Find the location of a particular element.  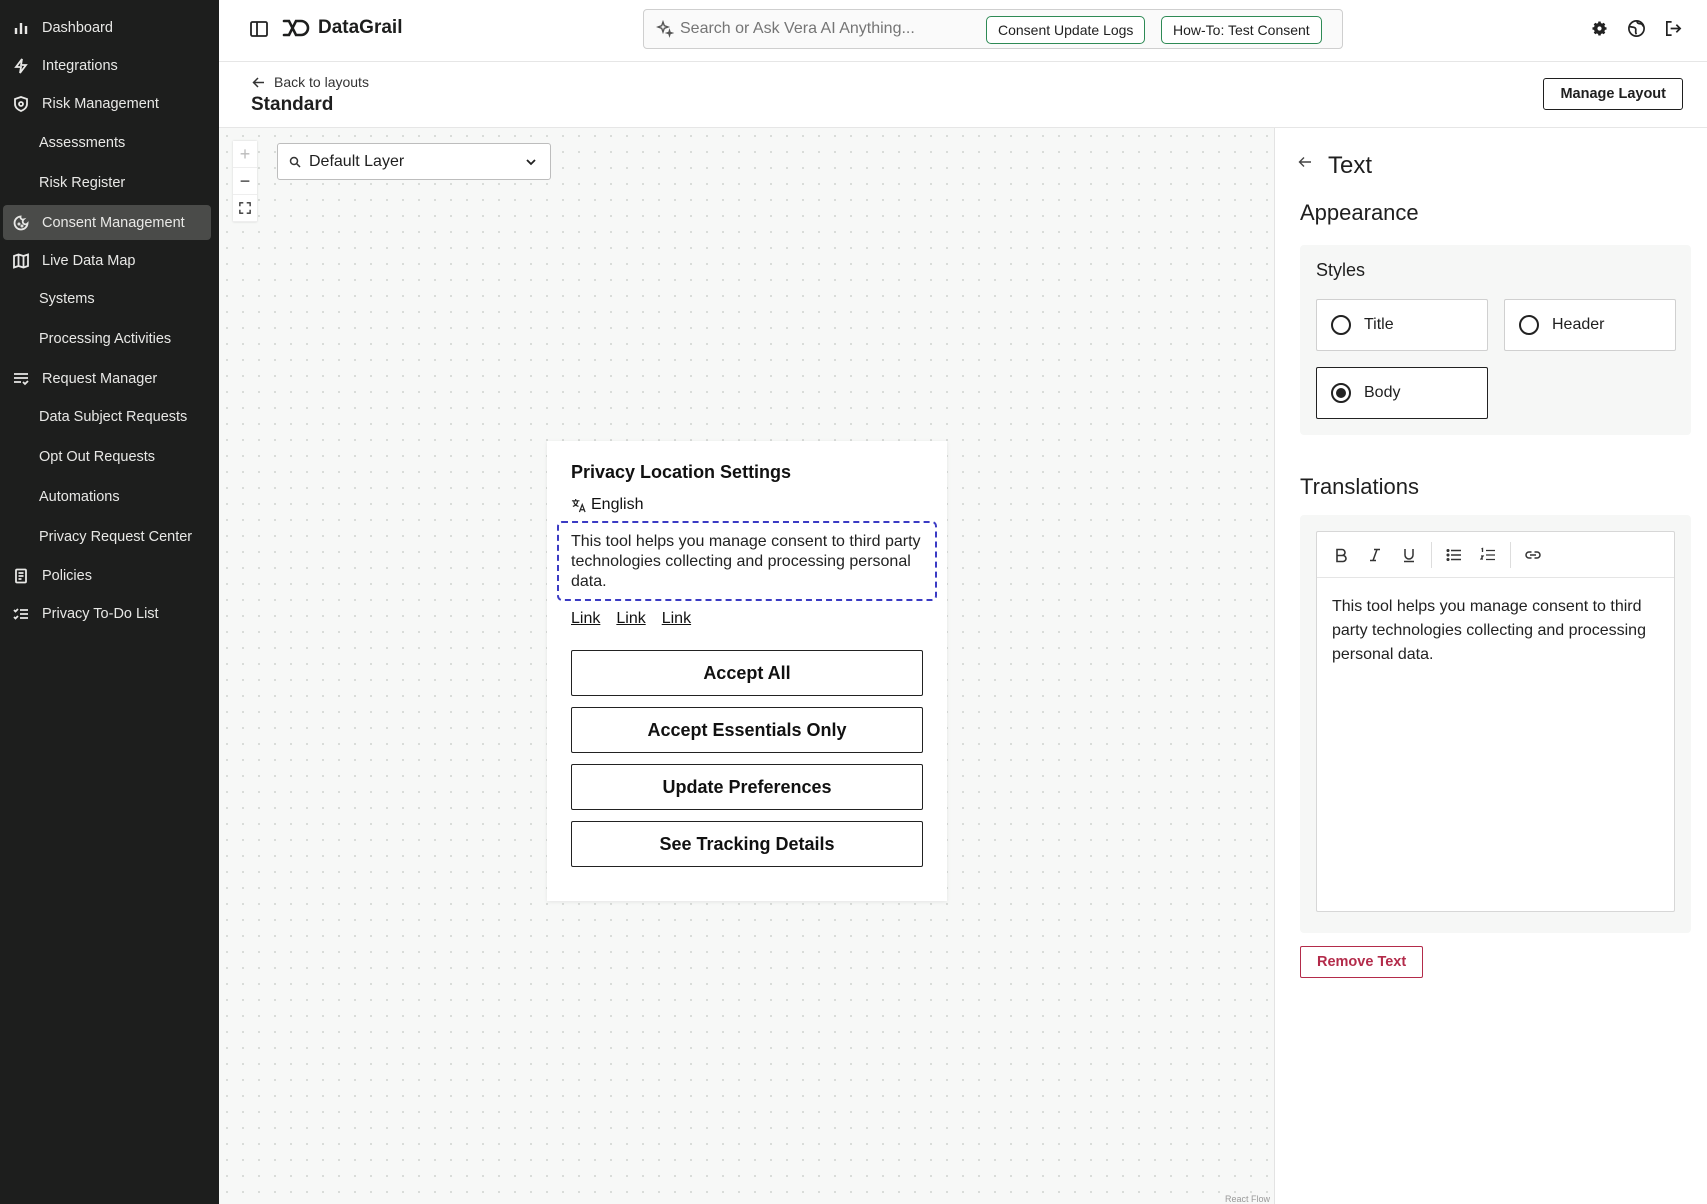

logo: DataGrail is located at coordinates (342, 28).